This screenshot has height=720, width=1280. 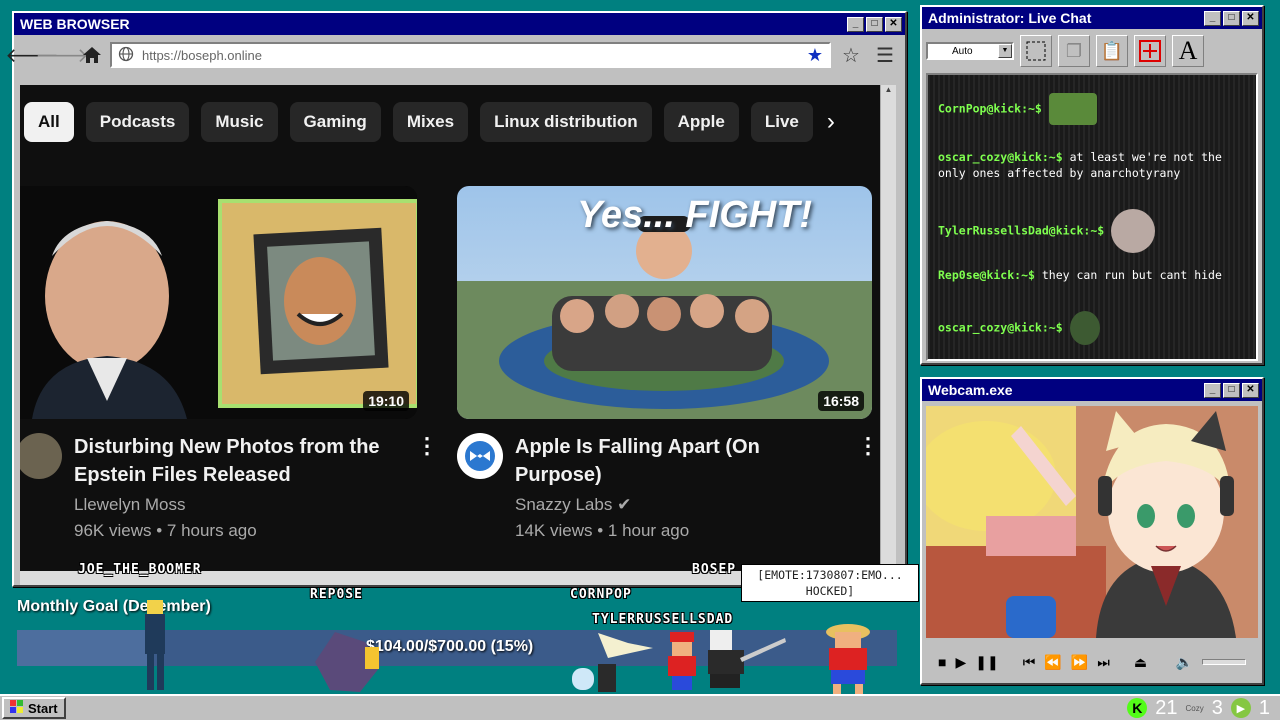 I want to click on chat-message: oscar_cozy@kick:~$, so click(x=1096, y=328).